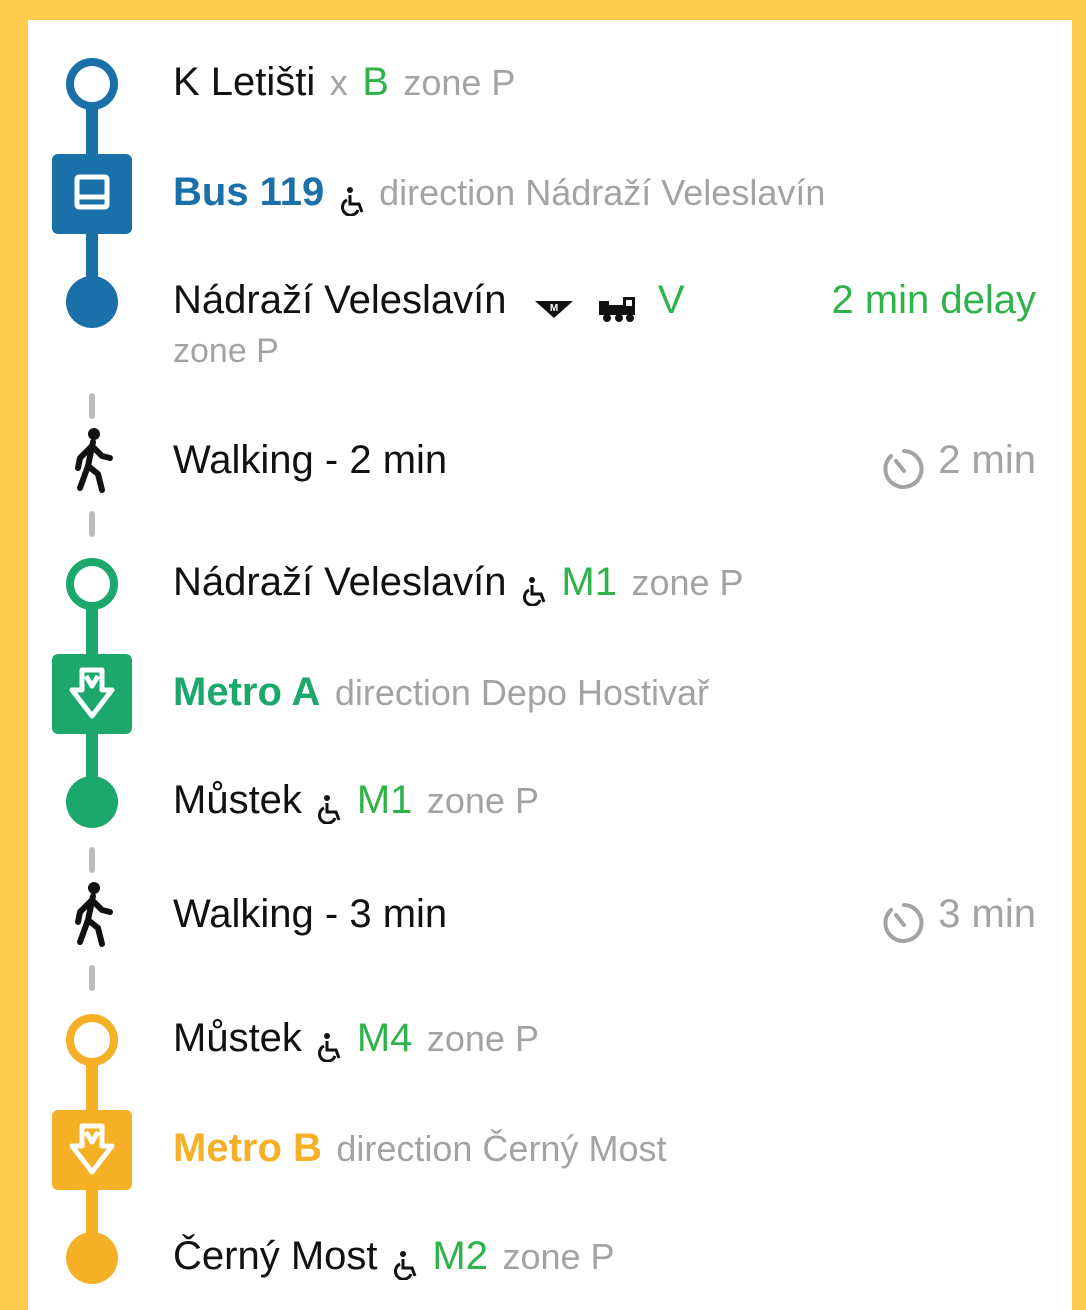  I want to click on line-code: M2, so click(460, 1256).